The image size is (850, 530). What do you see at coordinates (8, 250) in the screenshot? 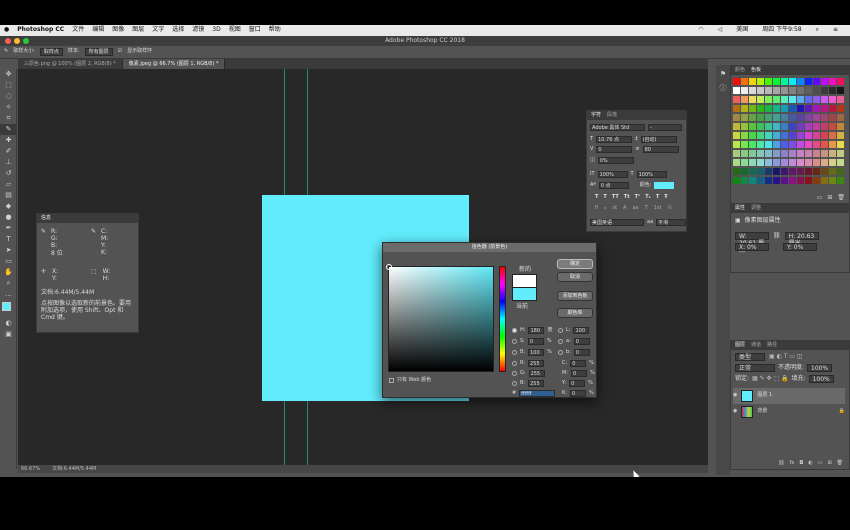
I see `path-select-icon: ➤` at bounding box center [8, 250].